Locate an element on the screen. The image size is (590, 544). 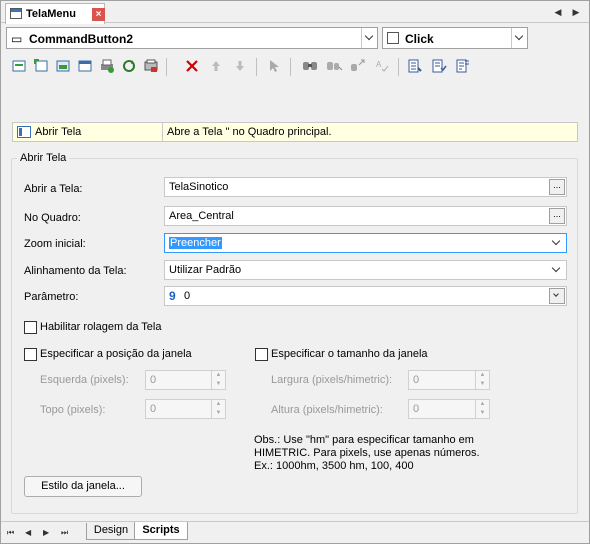
document-tab-bar: TelaMenu × ◀ ▶ is located at coordinates (295, 12).